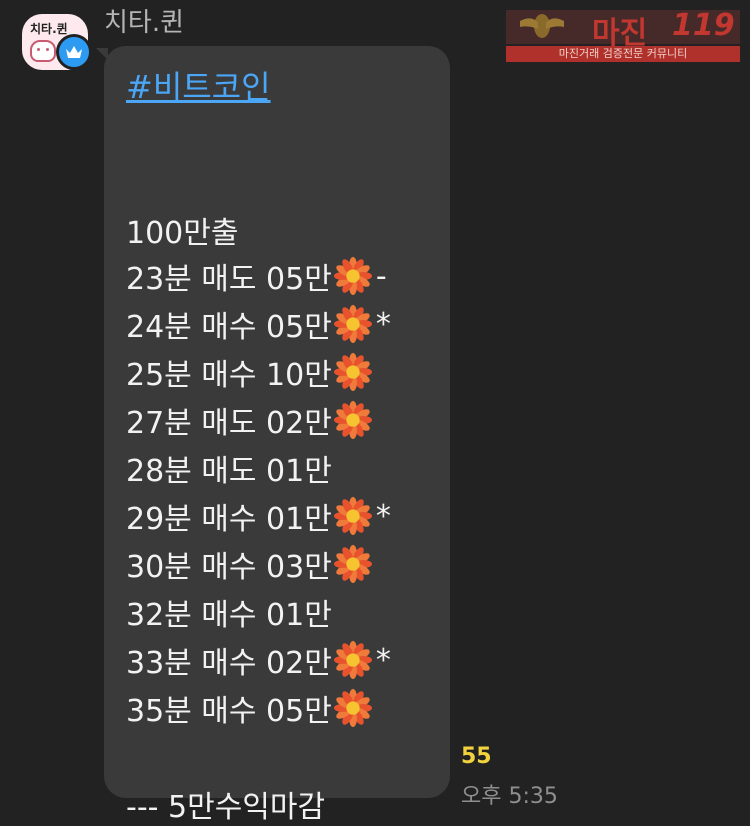 Image resolution: width=750 pixels, height=826 pixels. I want to click on message-time: 오후 5:35, so click(509, 796).